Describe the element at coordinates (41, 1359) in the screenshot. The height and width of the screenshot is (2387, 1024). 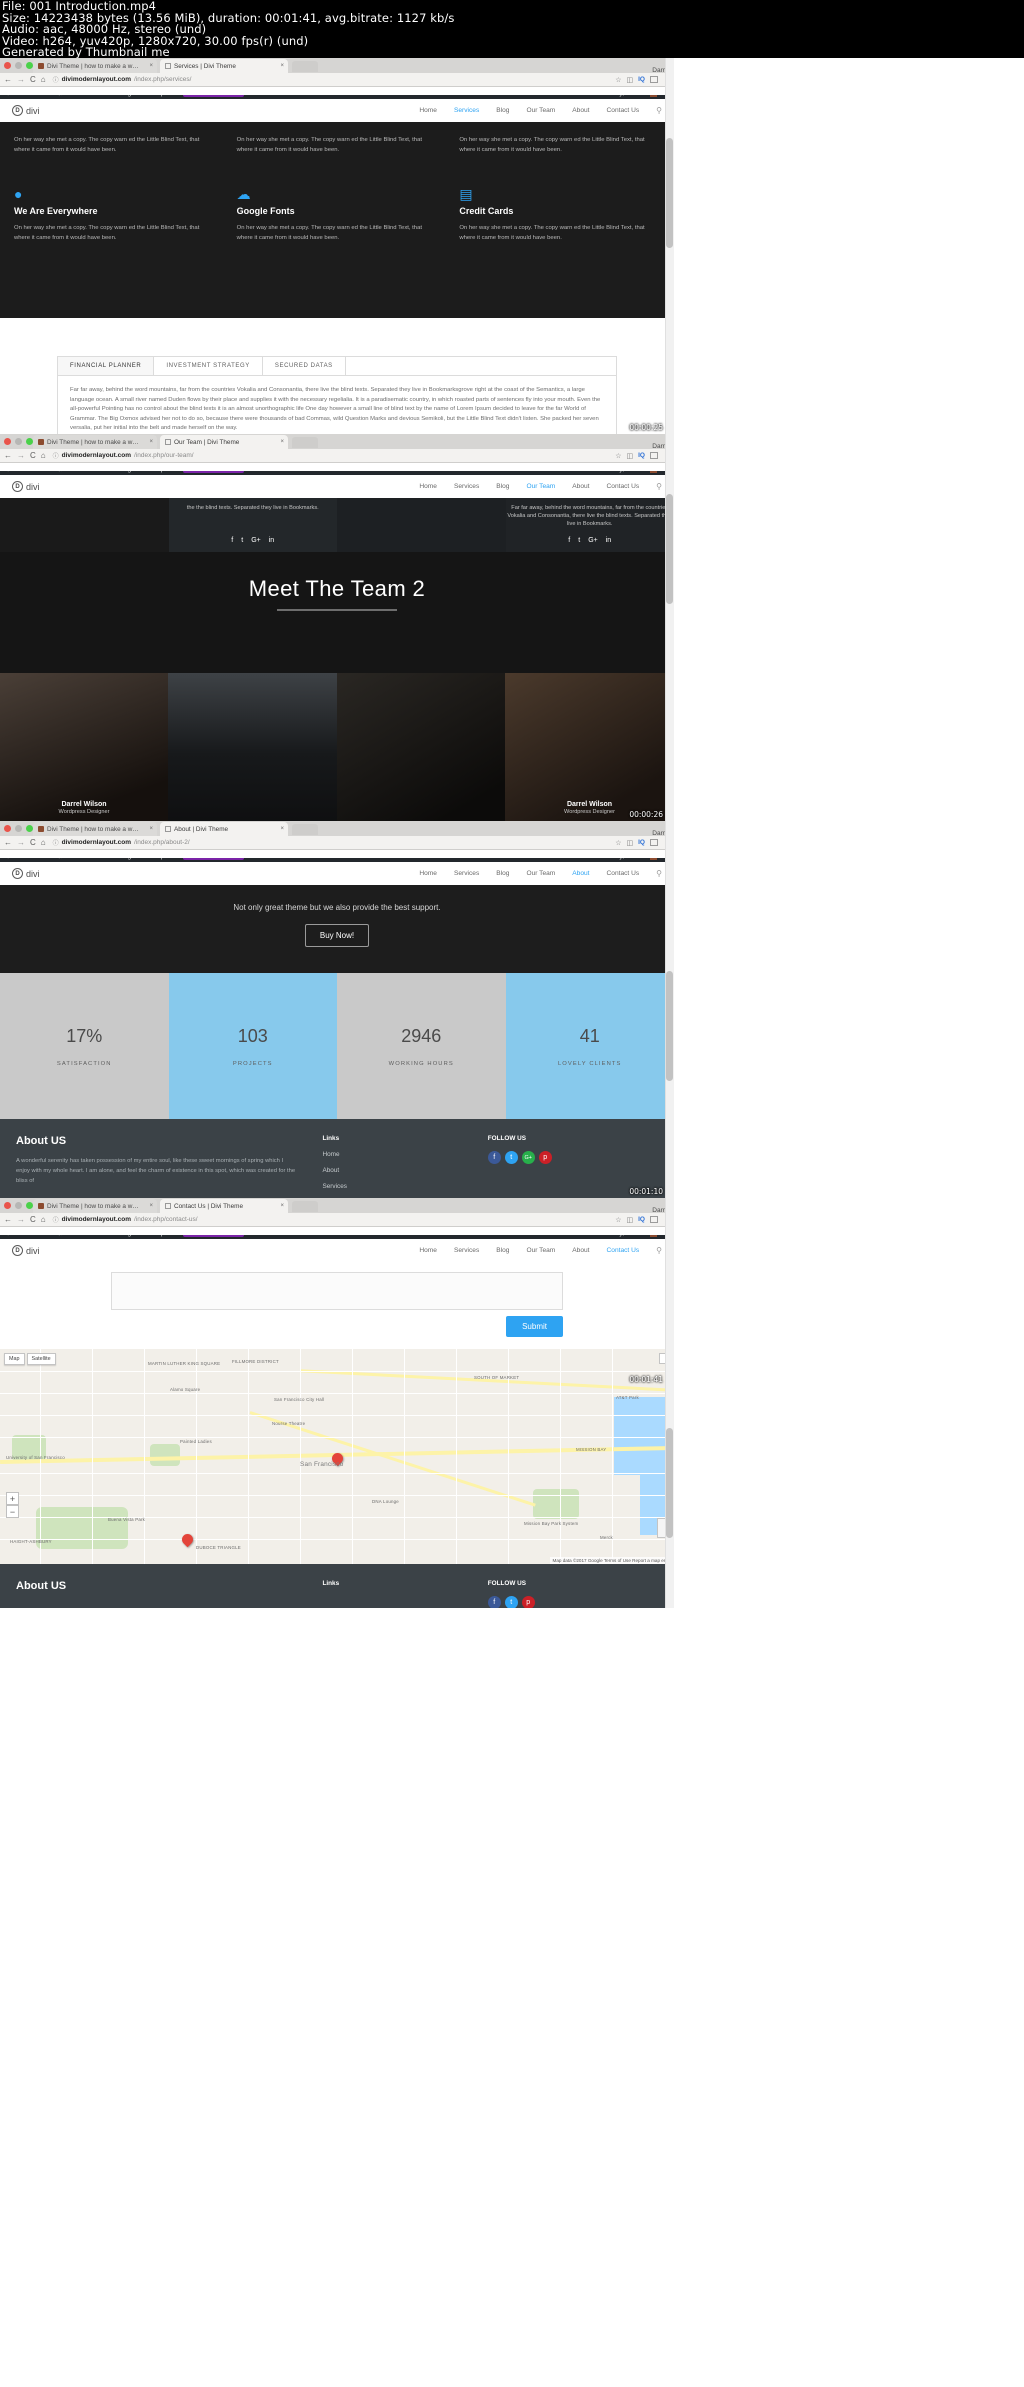
I see `map-type-satellite: Satellite` at that location.